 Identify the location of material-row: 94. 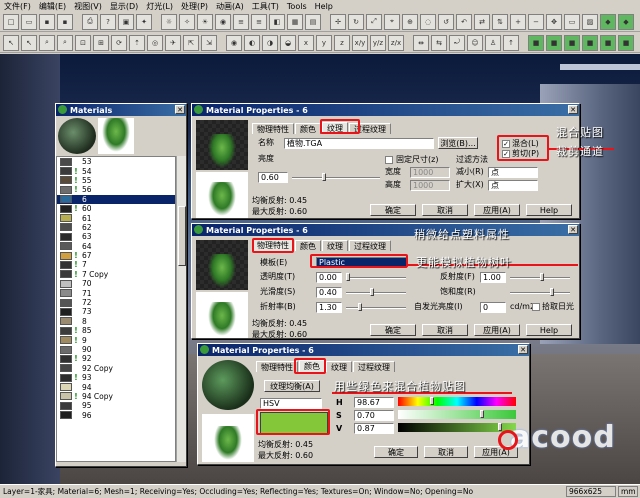
(116, 387).